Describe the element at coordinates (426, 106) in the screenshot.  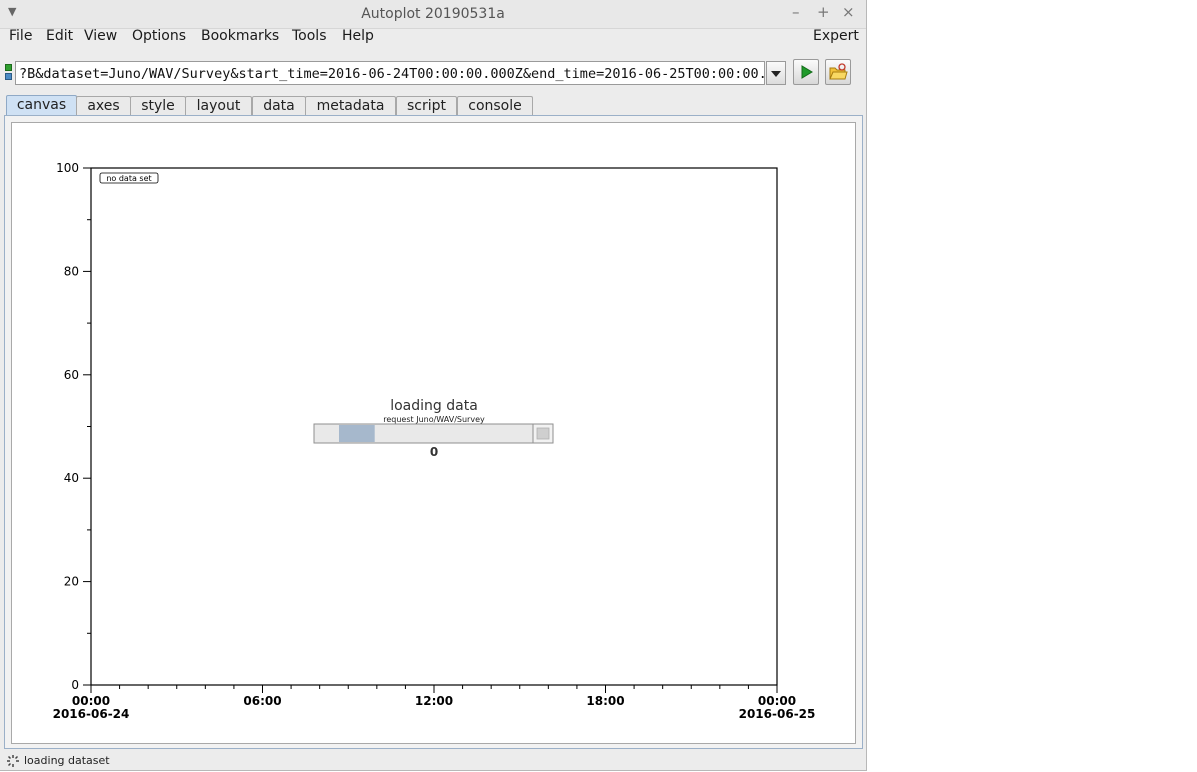
I see `tab-script: script` at that location.